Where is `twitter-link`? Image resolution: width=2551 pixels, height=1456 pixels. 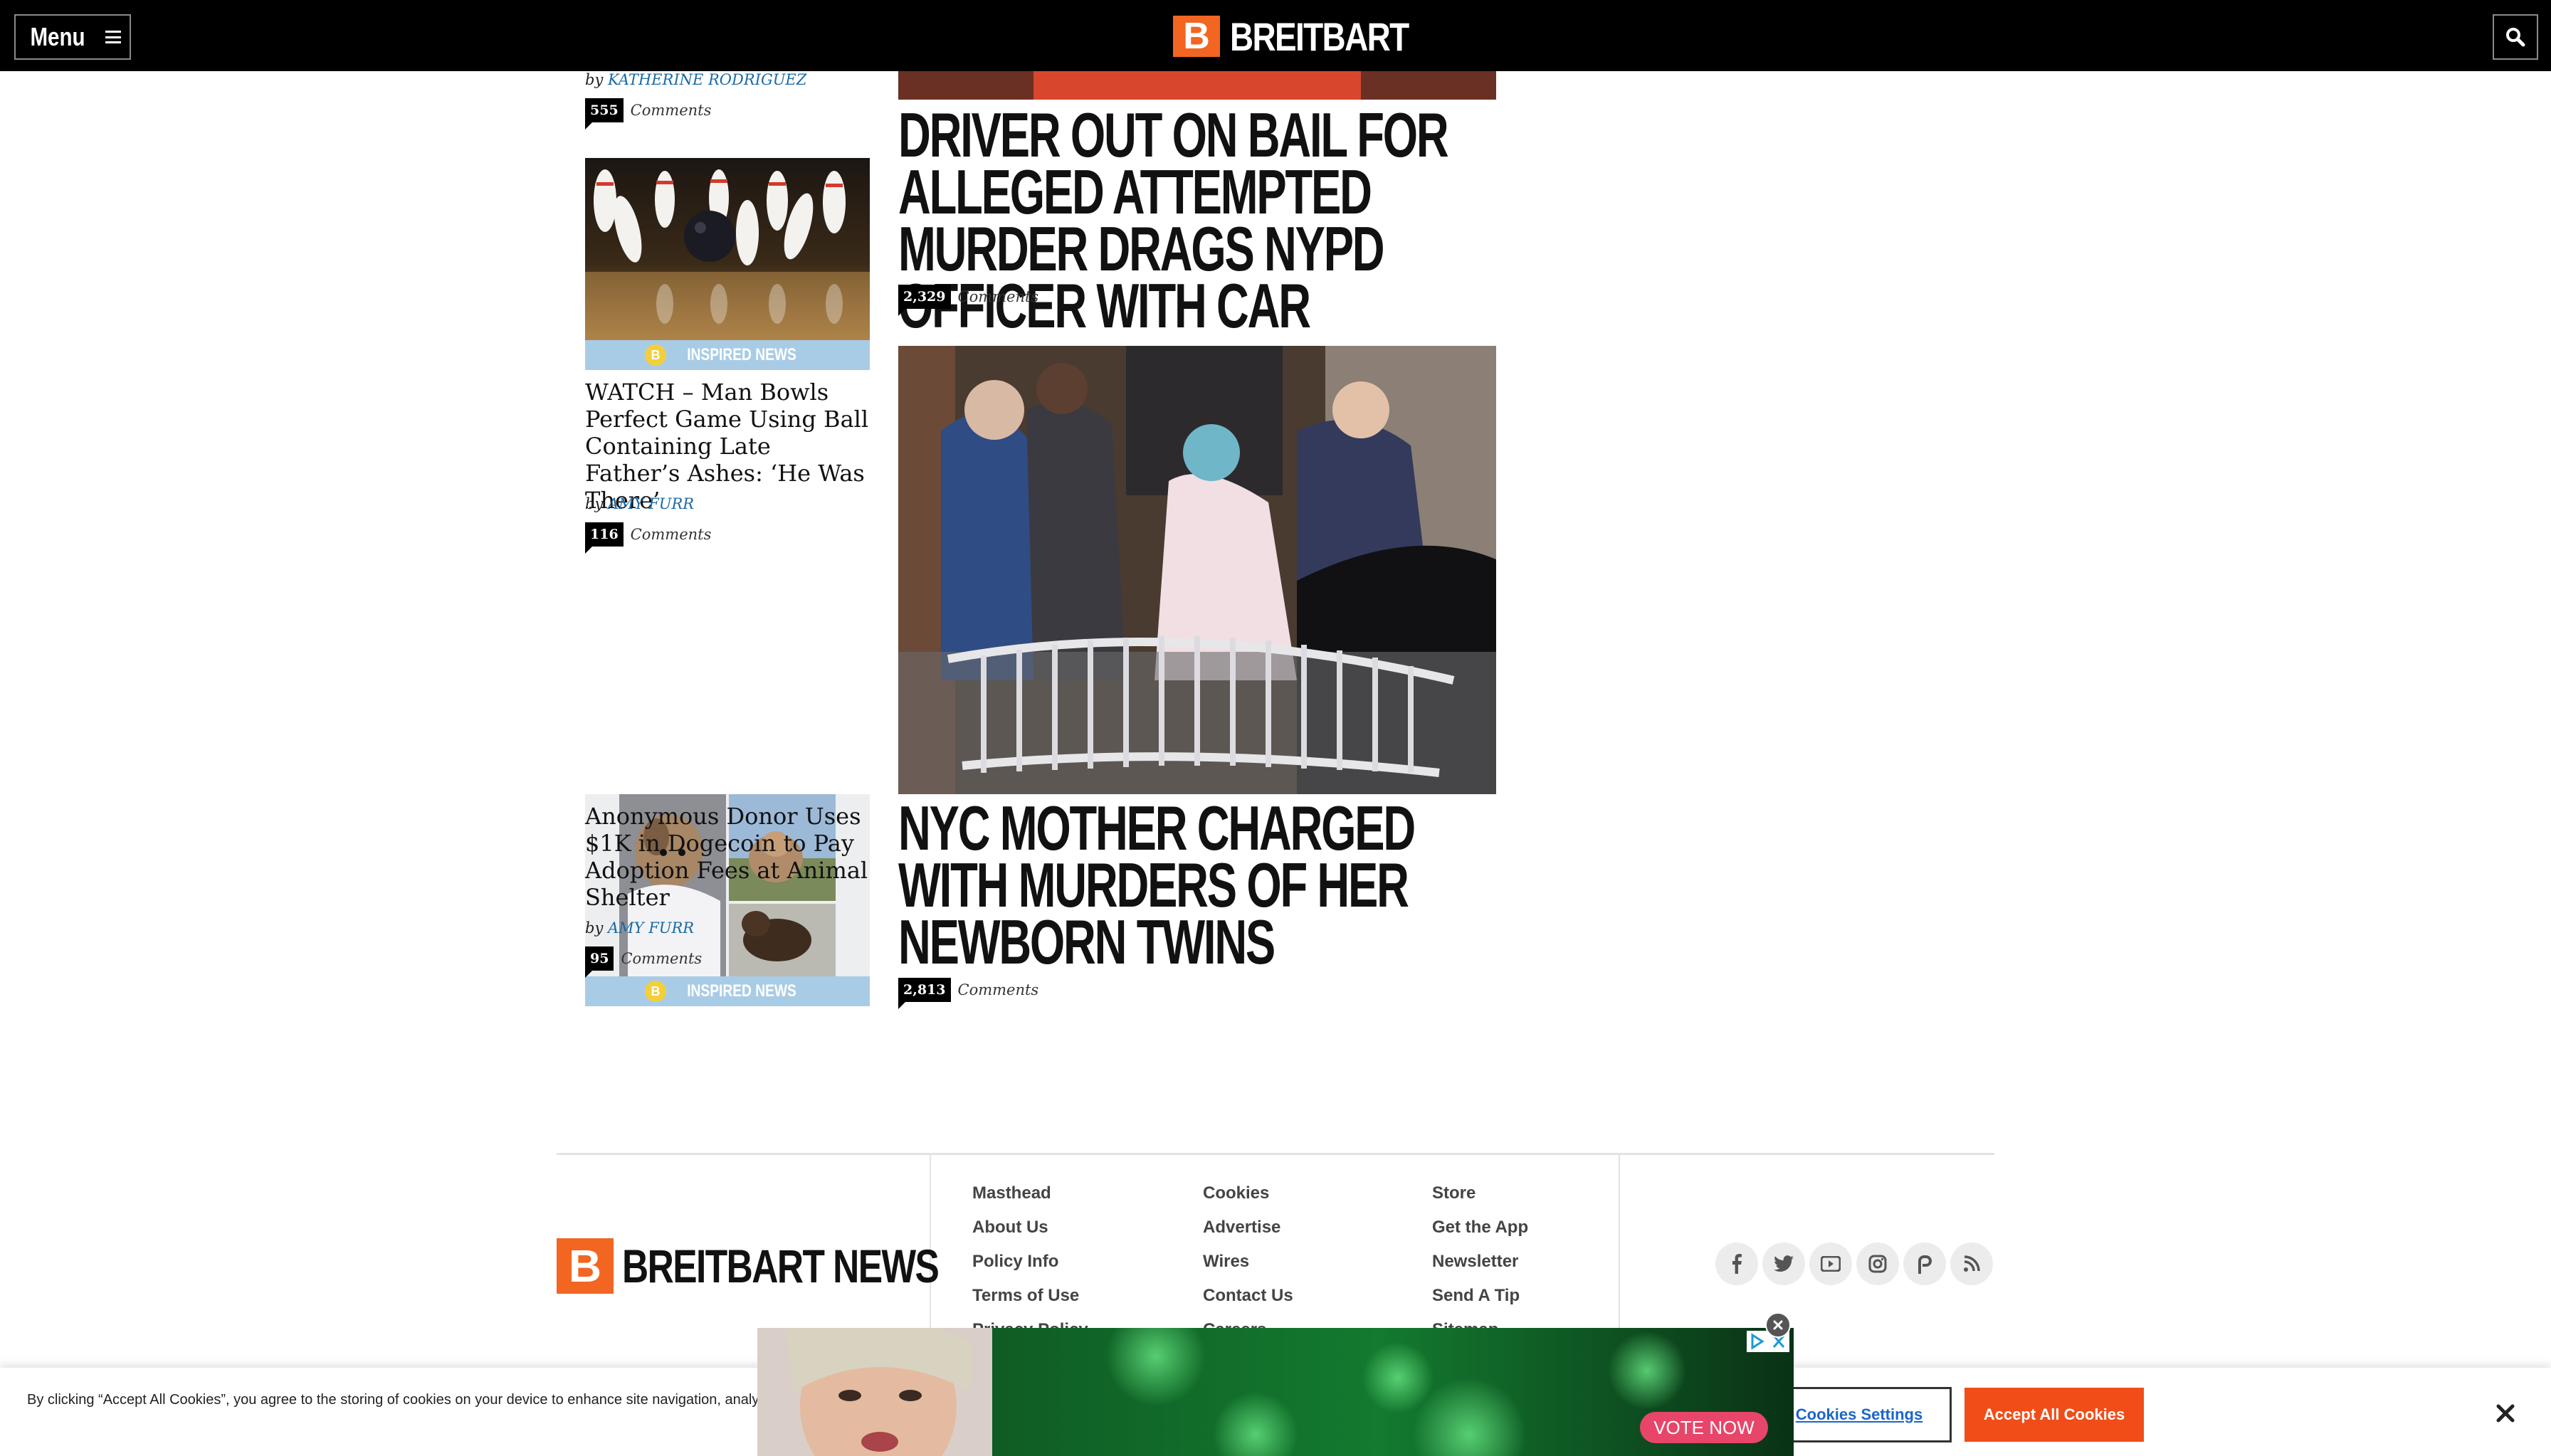 twitter-link is located at coordinates (1784, 1264).